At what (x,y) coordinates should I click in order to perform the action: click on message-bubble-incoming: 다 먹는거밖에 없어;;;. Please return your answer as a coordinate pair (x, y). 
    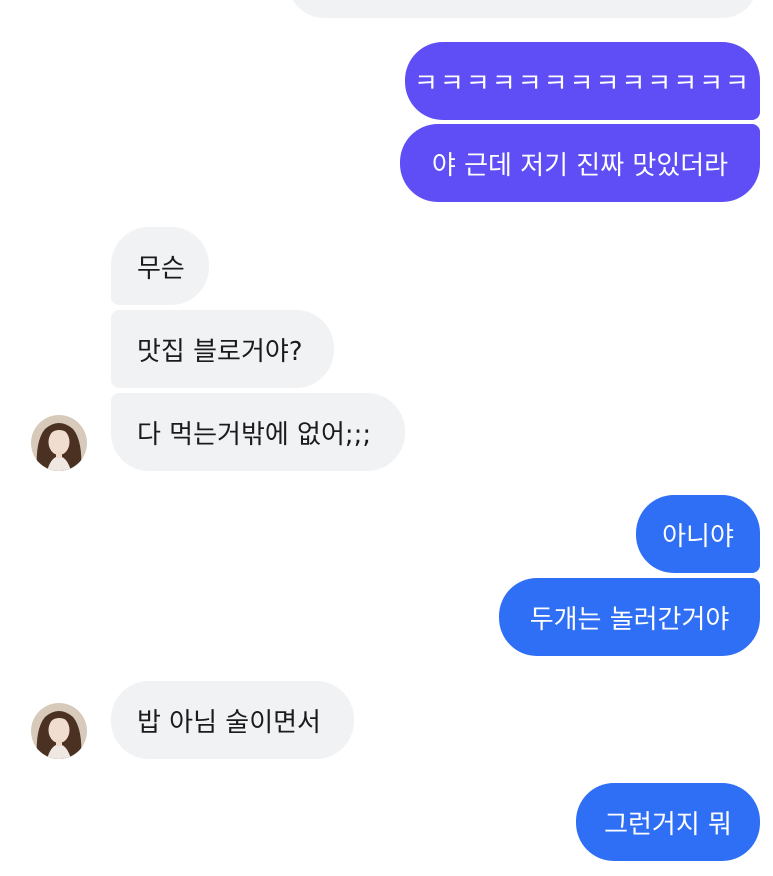
    Looking at the image, I should click on (258, 432).